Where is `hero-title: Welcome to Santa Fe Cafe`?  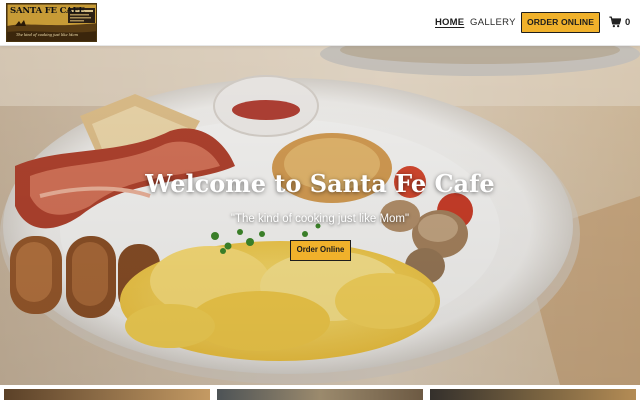 hero-title: Welcome to Santa Fe Cafe is located at coordinates (320, 183).